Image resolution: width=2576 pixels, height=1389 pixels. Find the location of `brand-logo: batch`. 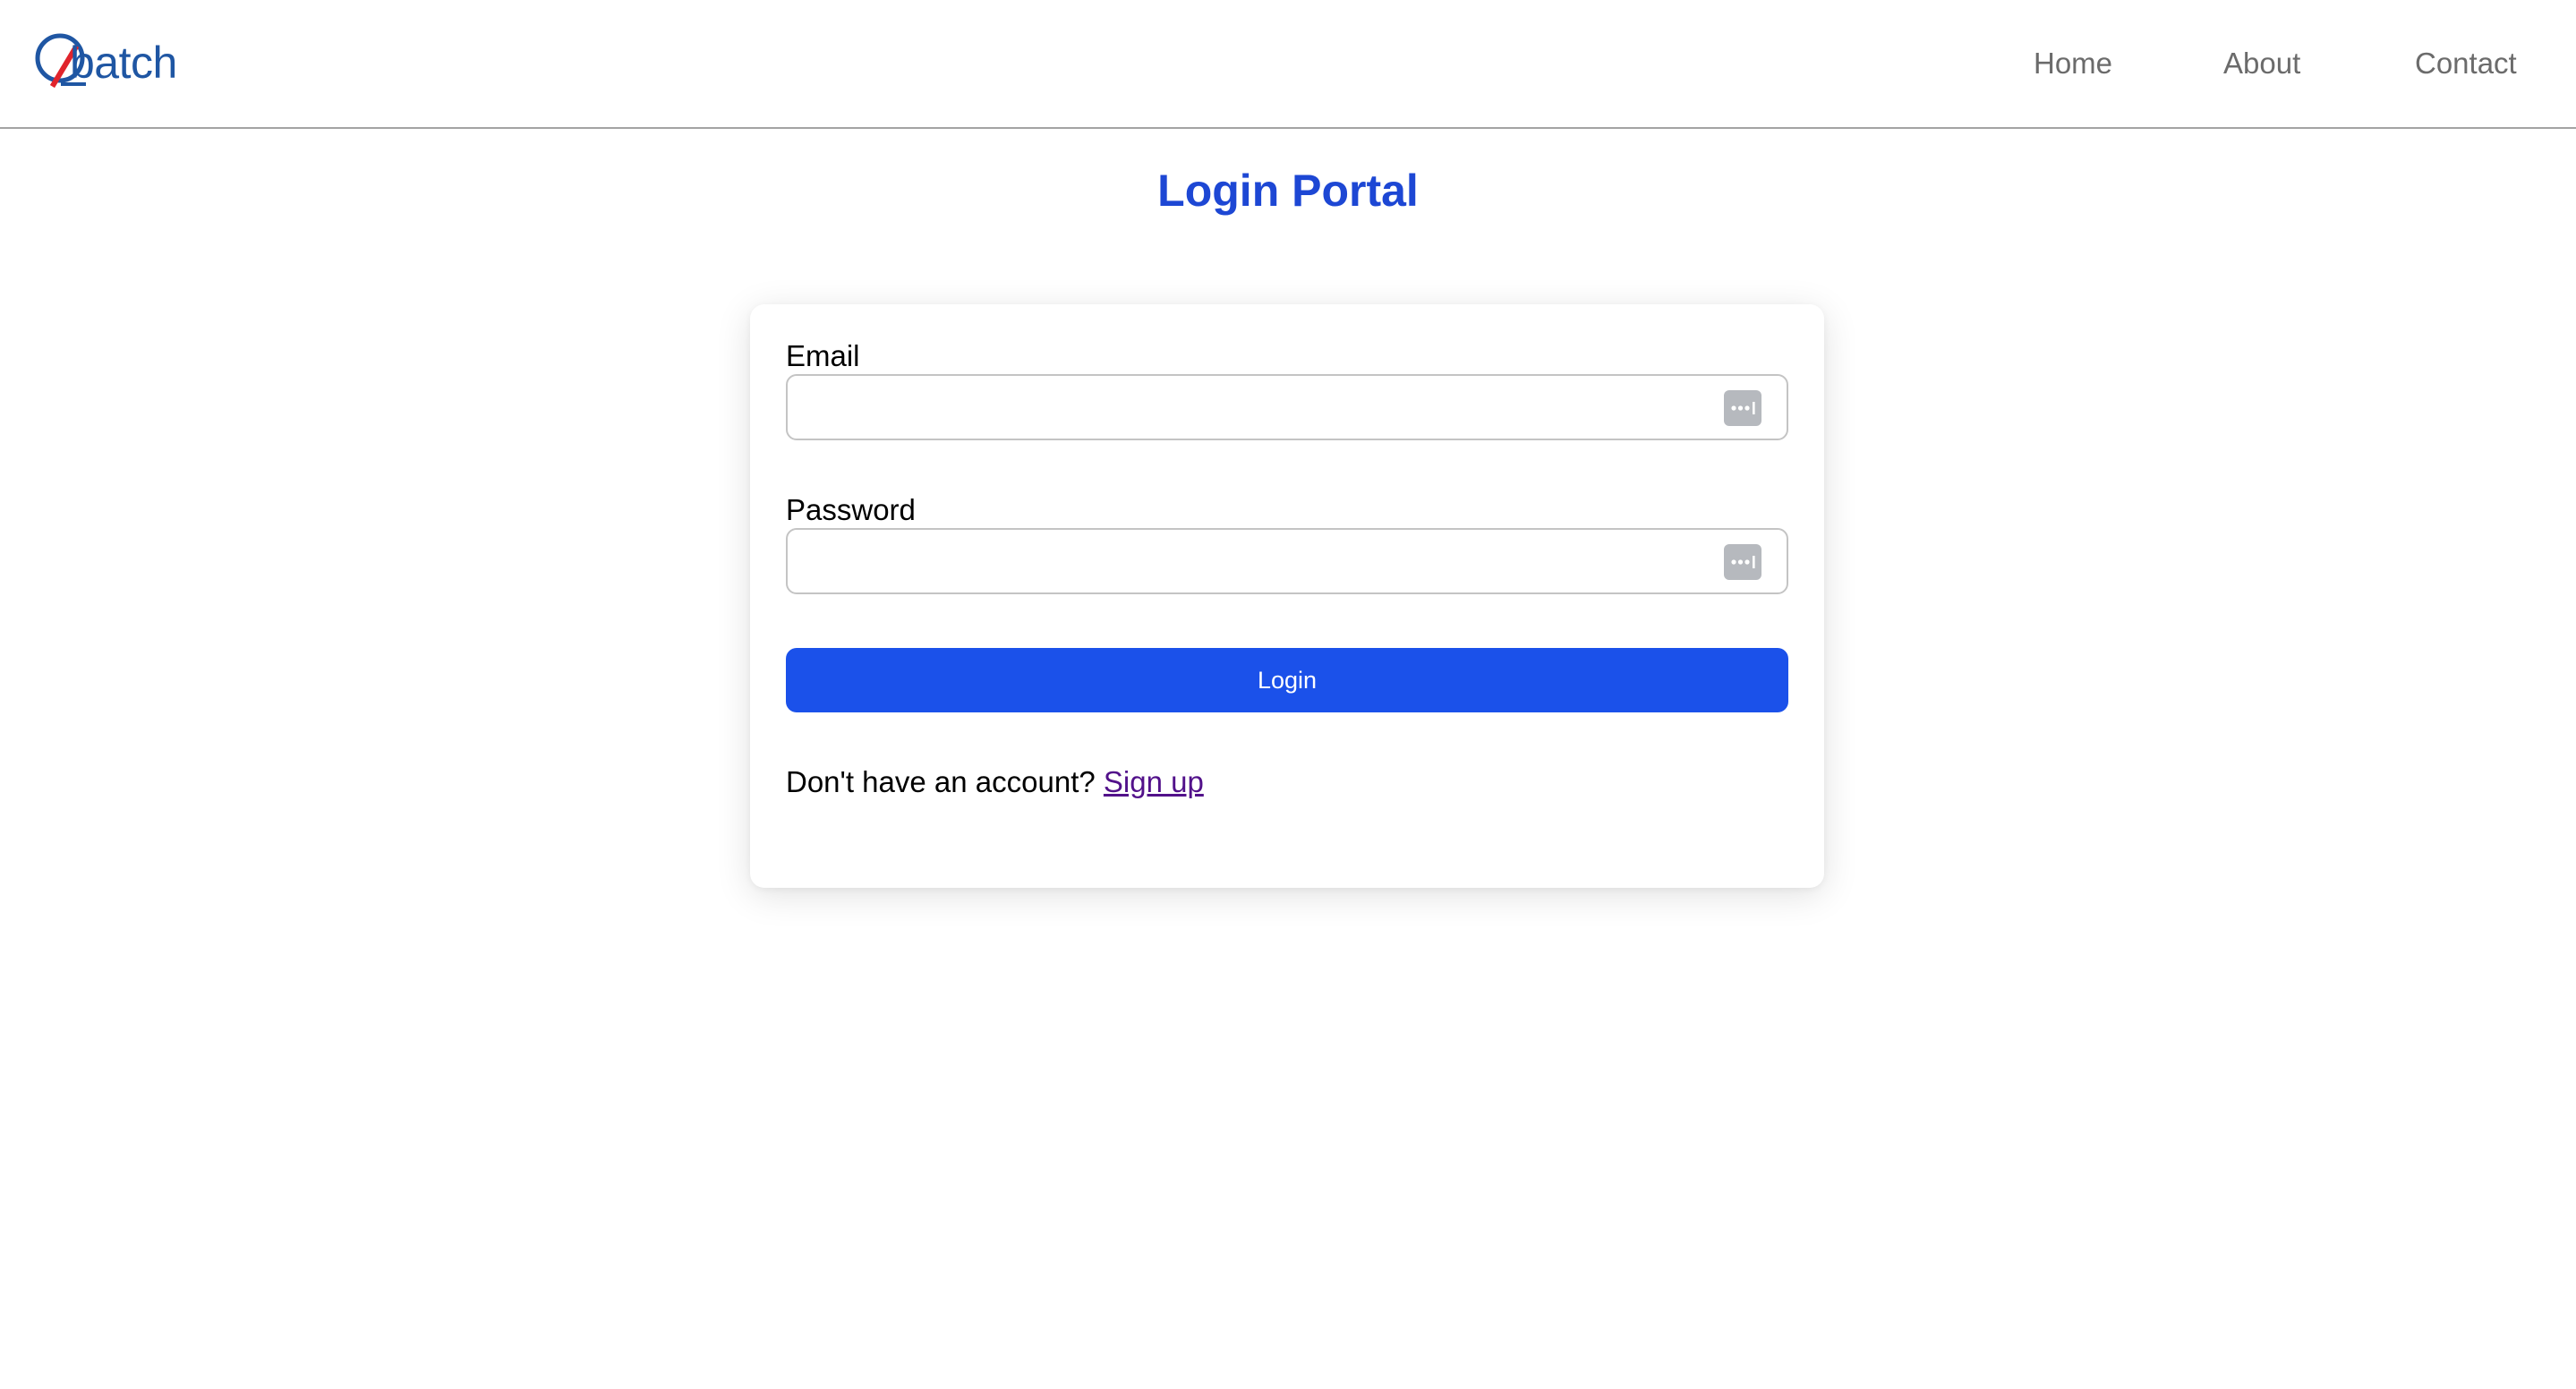

brand-logo: batch is located at coordinates (123, 59).